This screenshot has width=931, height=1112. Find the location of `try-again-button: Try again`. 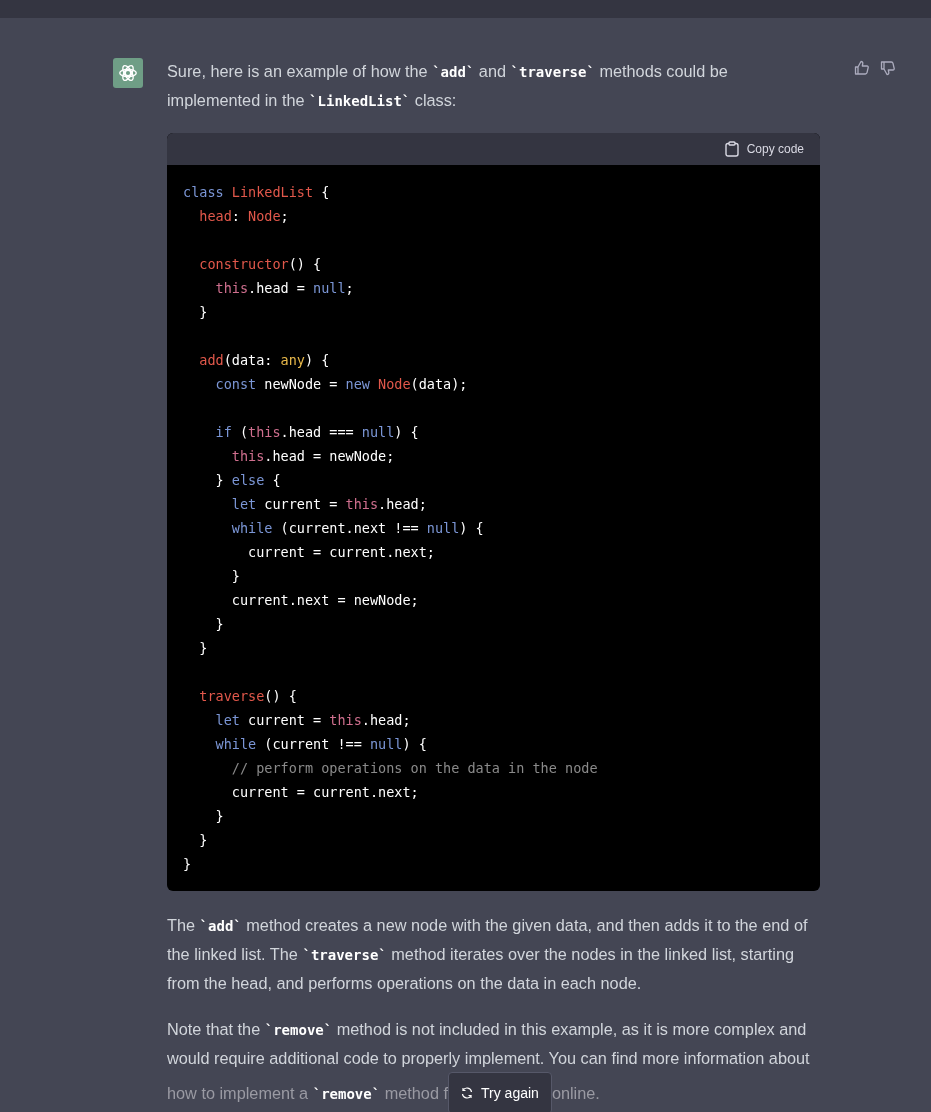

try-again-button: Try again is located at coordinates (500, 1092).